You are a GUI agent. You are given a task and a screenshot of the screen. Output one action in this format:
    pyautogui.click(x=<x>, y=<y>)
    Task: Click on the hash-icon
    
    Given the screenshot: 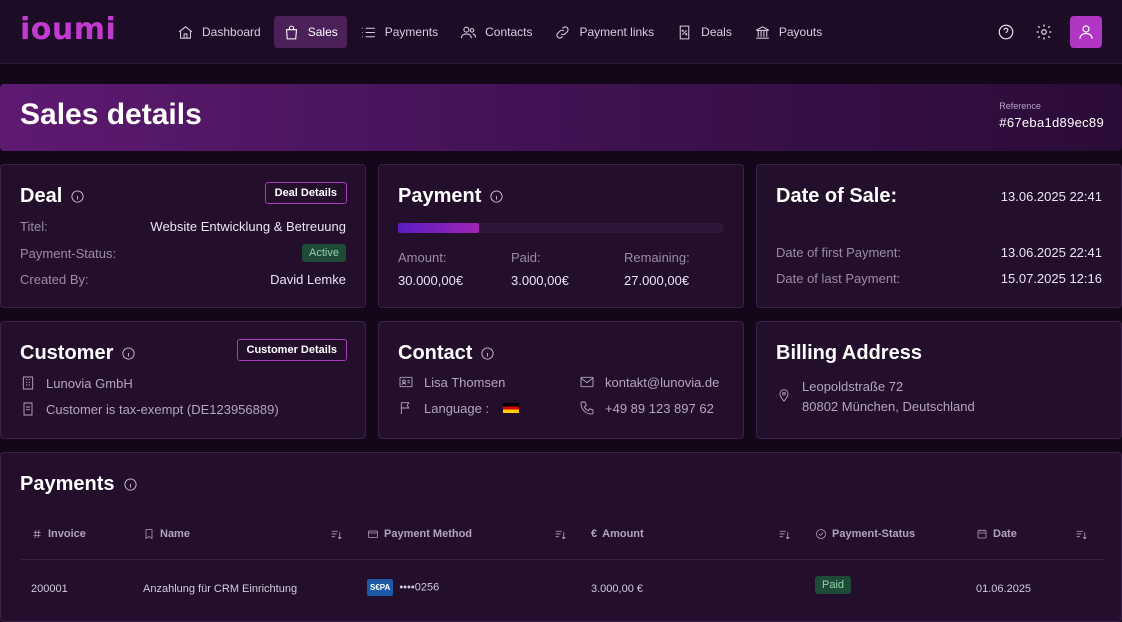 What is the action you would take?
    pyautogui.click(x=37, y=534)
    